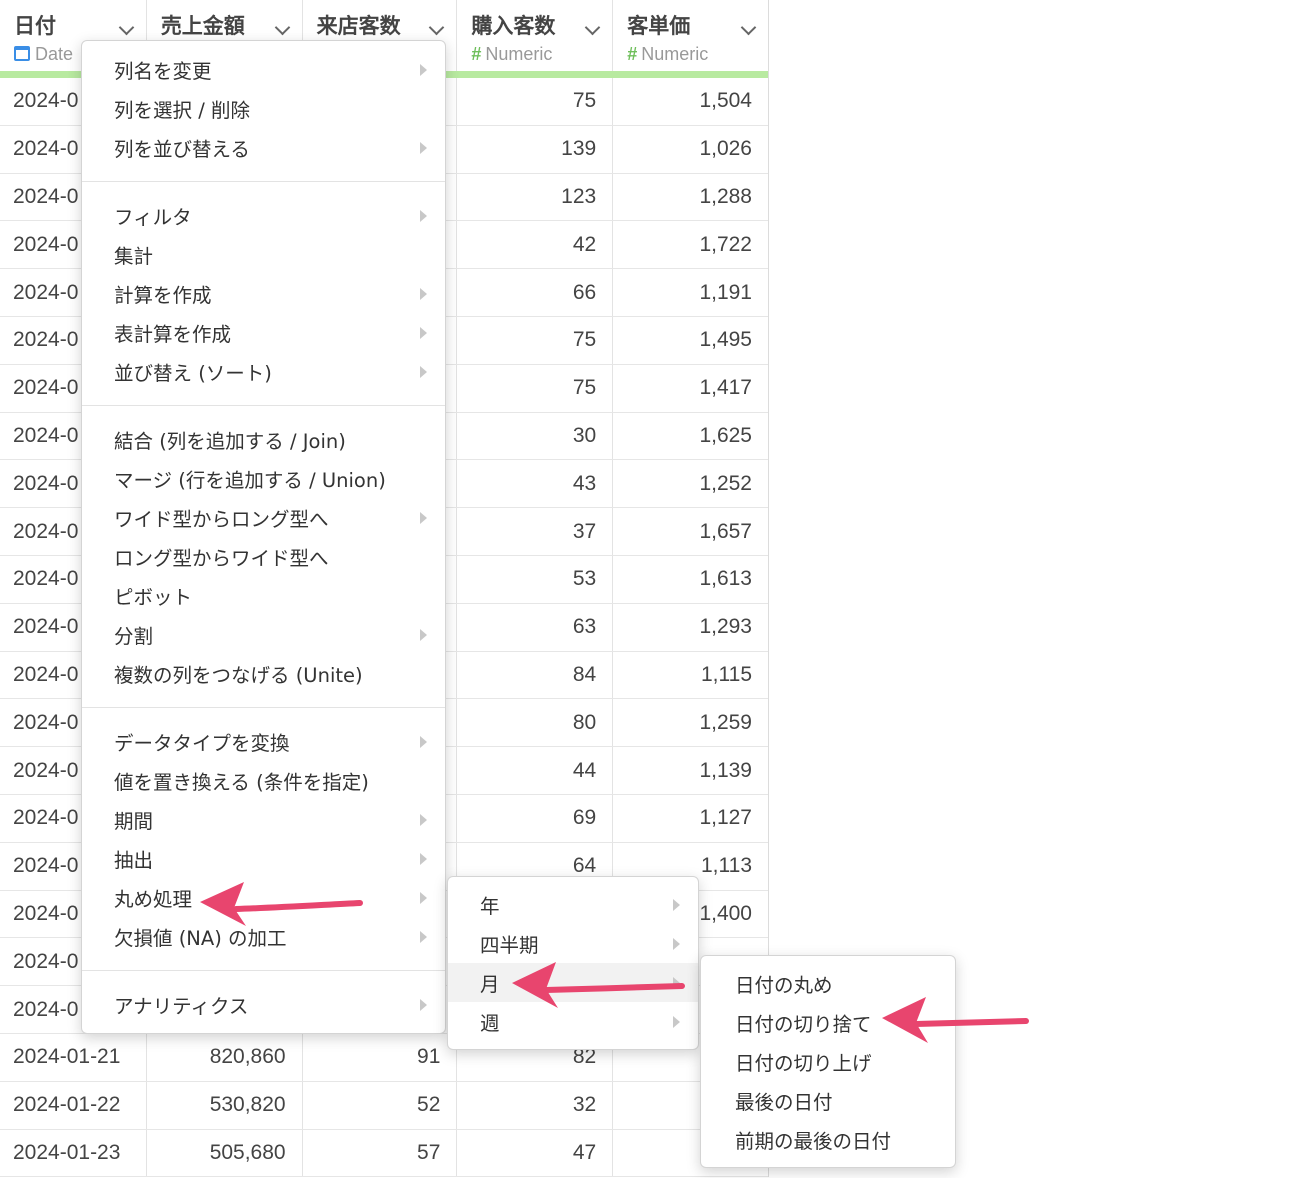 Image resolution: width=1310 pixels, height=1178 pixels. I want to click on table-cell: 1,115, so click(690, 675).